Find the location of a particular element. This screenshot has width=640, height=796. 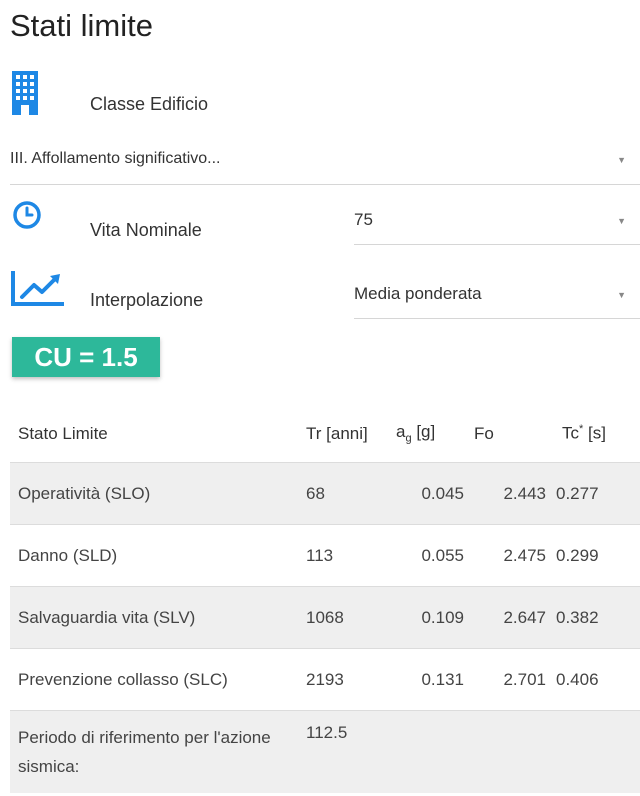

column-header-state: Stato Limite is located at coordinates (154, 434).